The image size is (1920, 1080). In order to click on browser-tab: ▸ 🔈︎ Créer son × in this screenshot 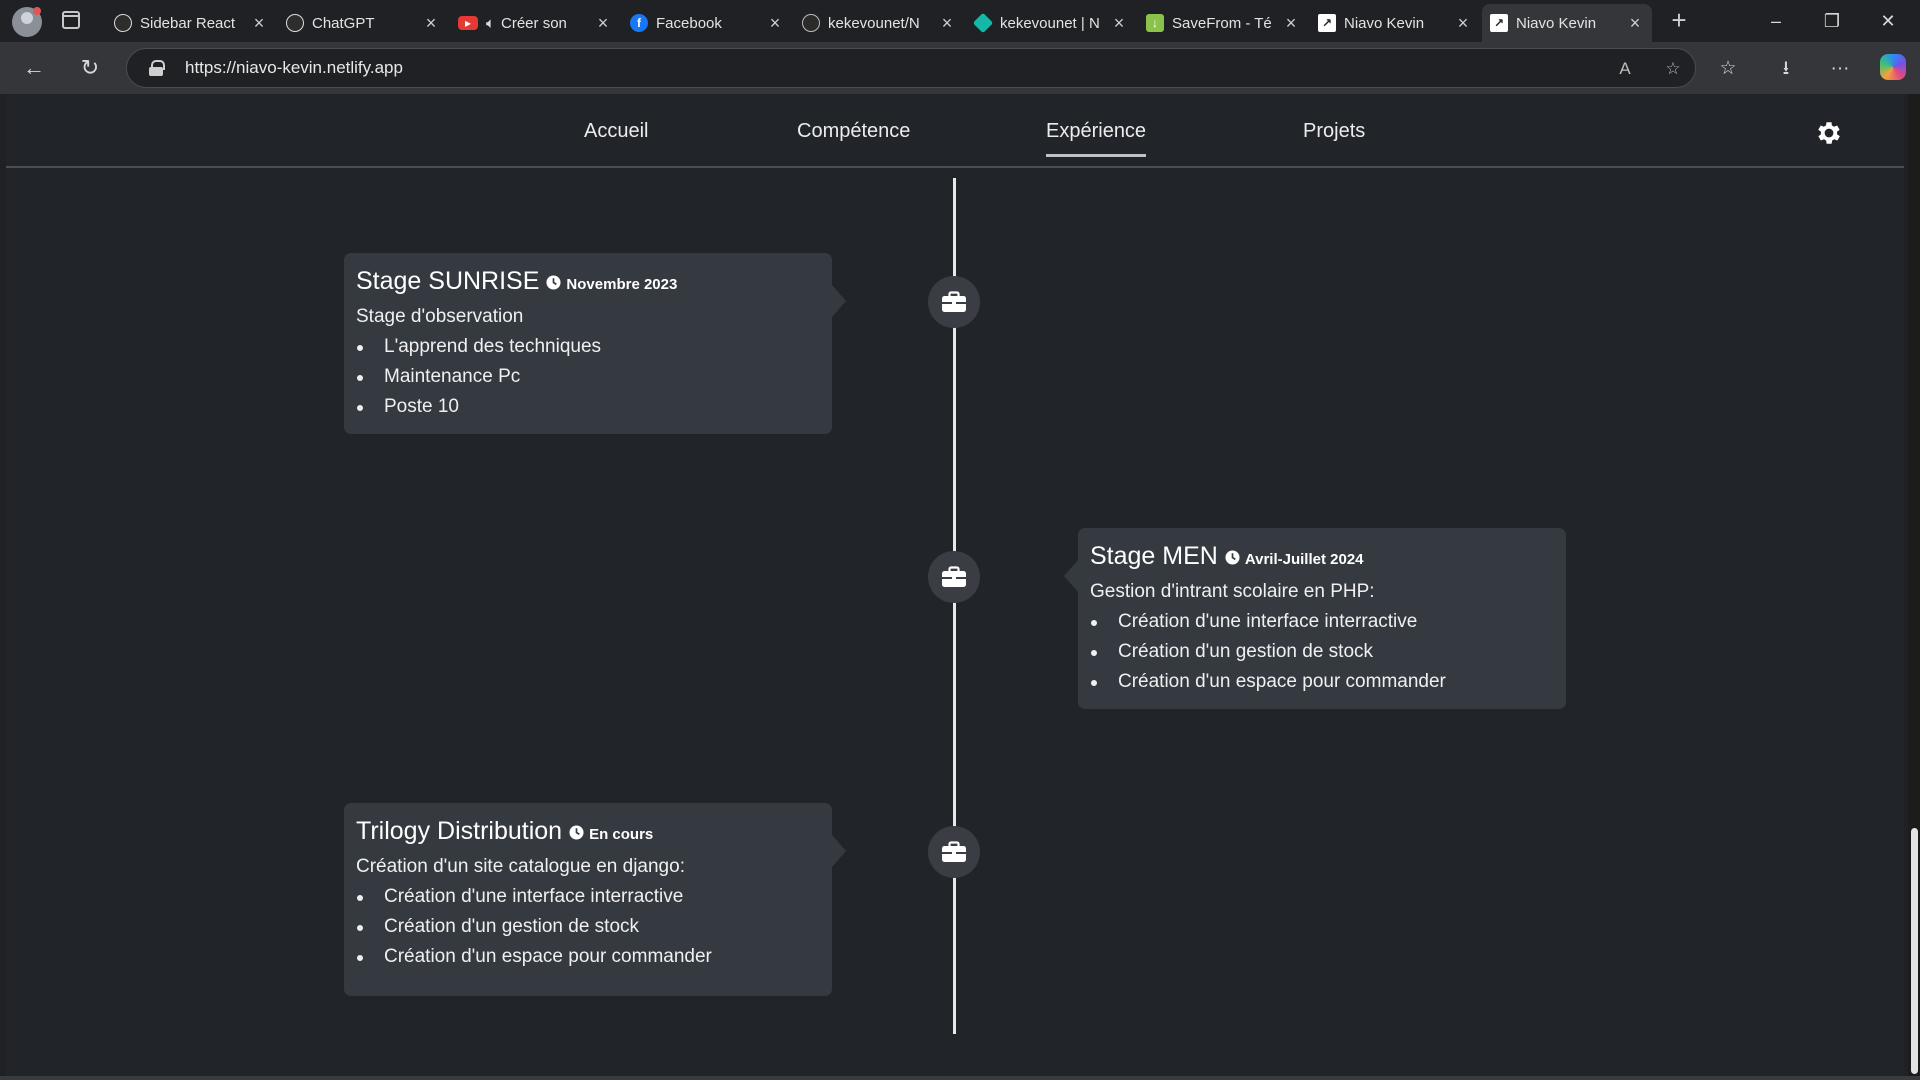, I will do `click(535, 23)`.